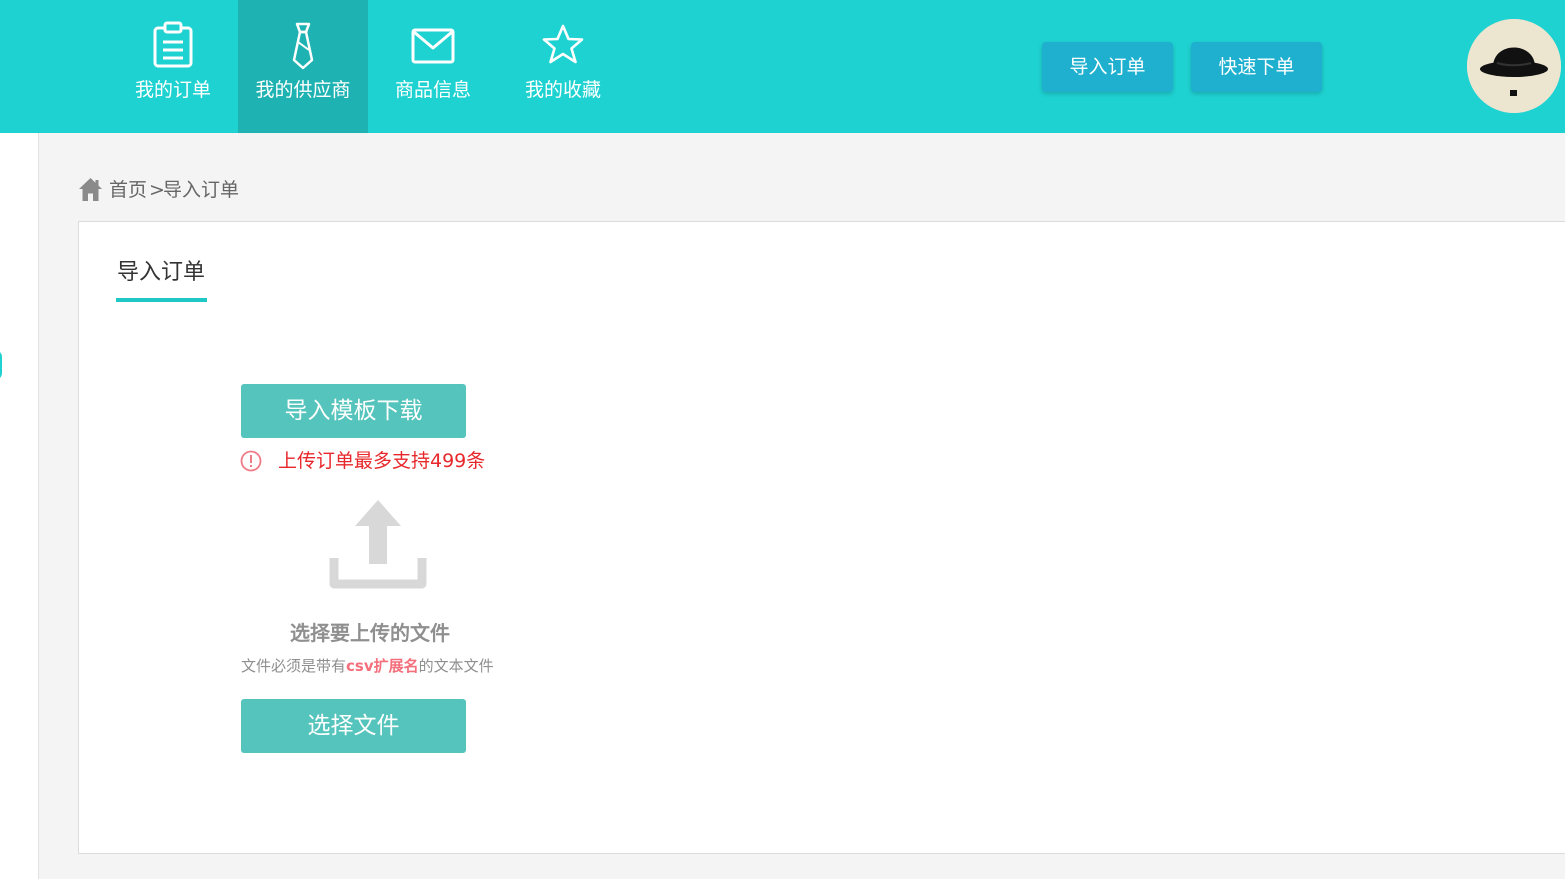 This screenshot has height=879, width=1565. I want to click on upload-hint-suffix: 的文本文件, so click(456, 666).